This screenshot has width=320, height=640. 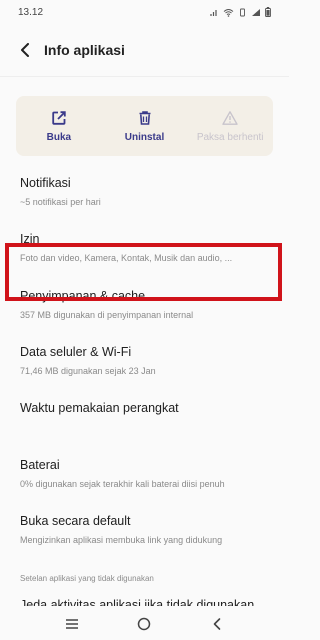 What do you see at coordinates (75, 521) in the screenshot?
I see `item-title: Buka secara default` at bounding box center [75, 521].